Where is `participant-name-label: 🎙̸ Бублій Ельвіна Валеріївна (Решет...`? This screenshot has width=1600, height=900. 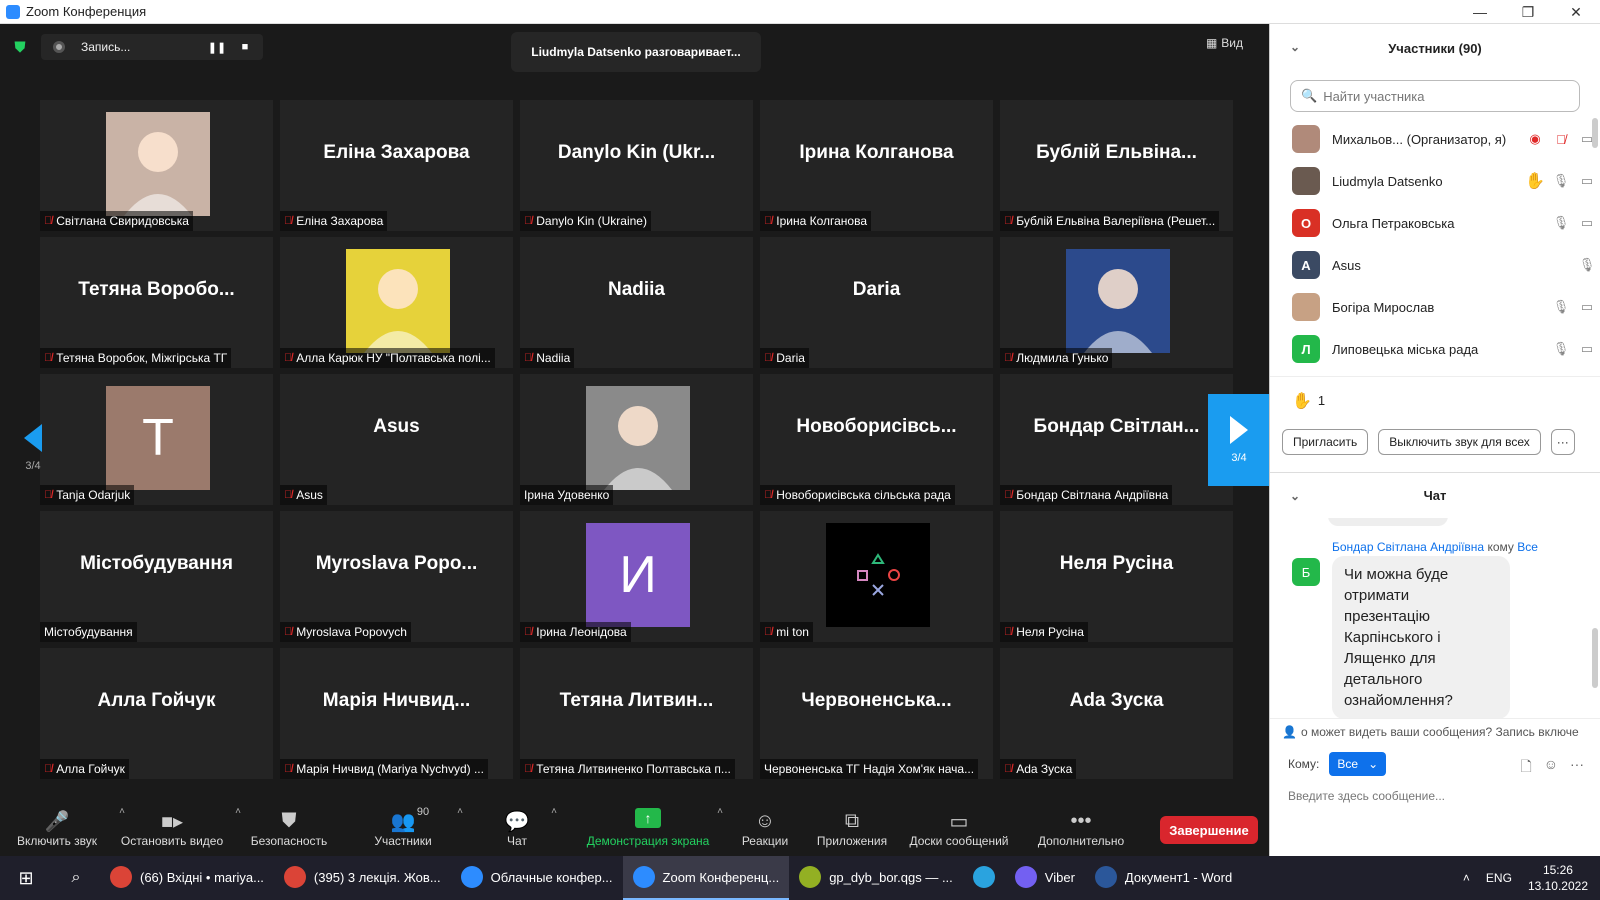 participant-name-label: 🎙̸ Бублій Ельвіна Валеріївна (Решет... is located at coordinates (1110, 221).